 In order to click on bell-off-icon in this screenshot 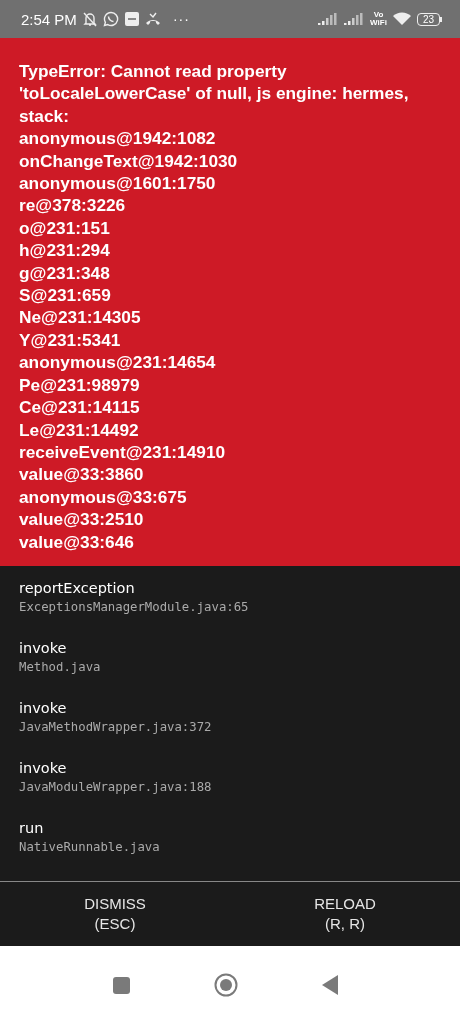, I will do `click(89, 19)`.